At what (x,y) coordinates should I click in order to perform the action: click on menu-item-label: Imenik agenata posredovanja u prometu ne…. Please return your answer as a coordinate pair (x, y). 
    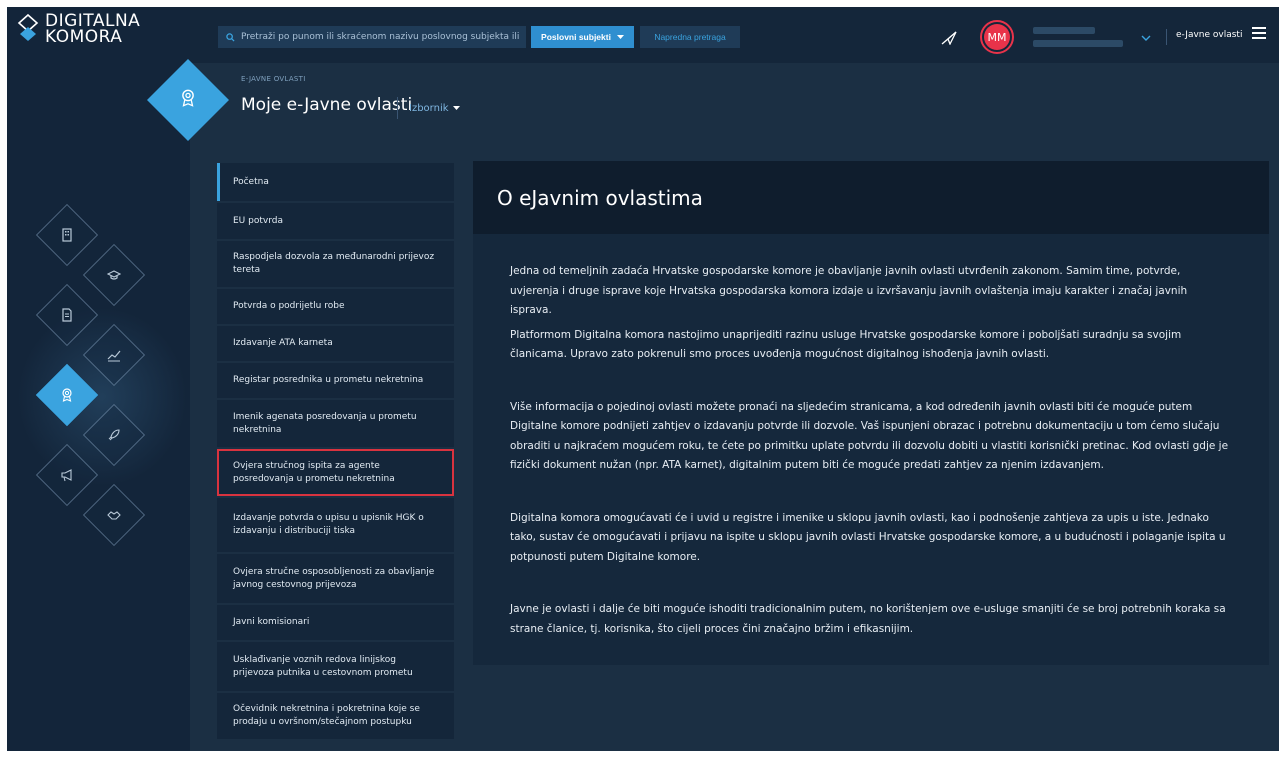
    Looking at the image, I should click on (325, 423).